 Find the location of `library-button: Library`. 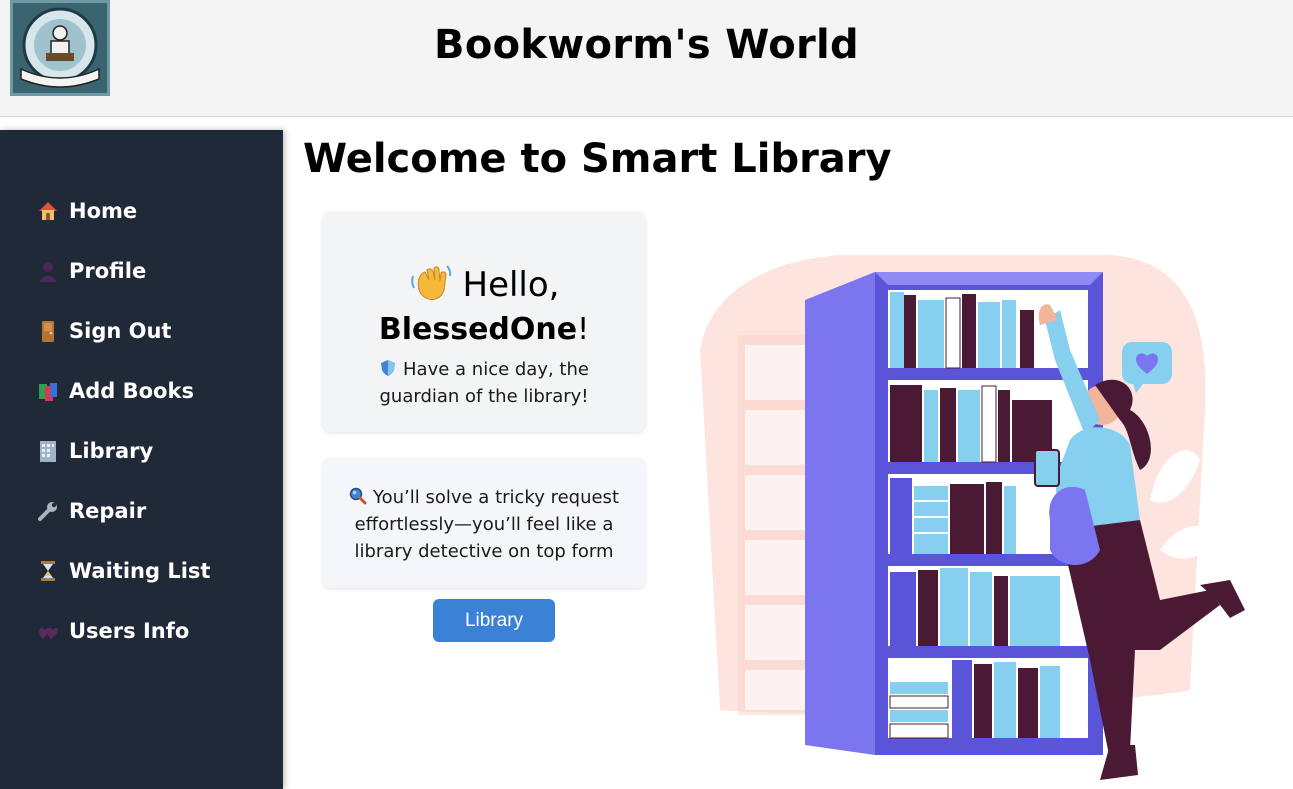

library-button: Library is located at coordinates (494, 620).